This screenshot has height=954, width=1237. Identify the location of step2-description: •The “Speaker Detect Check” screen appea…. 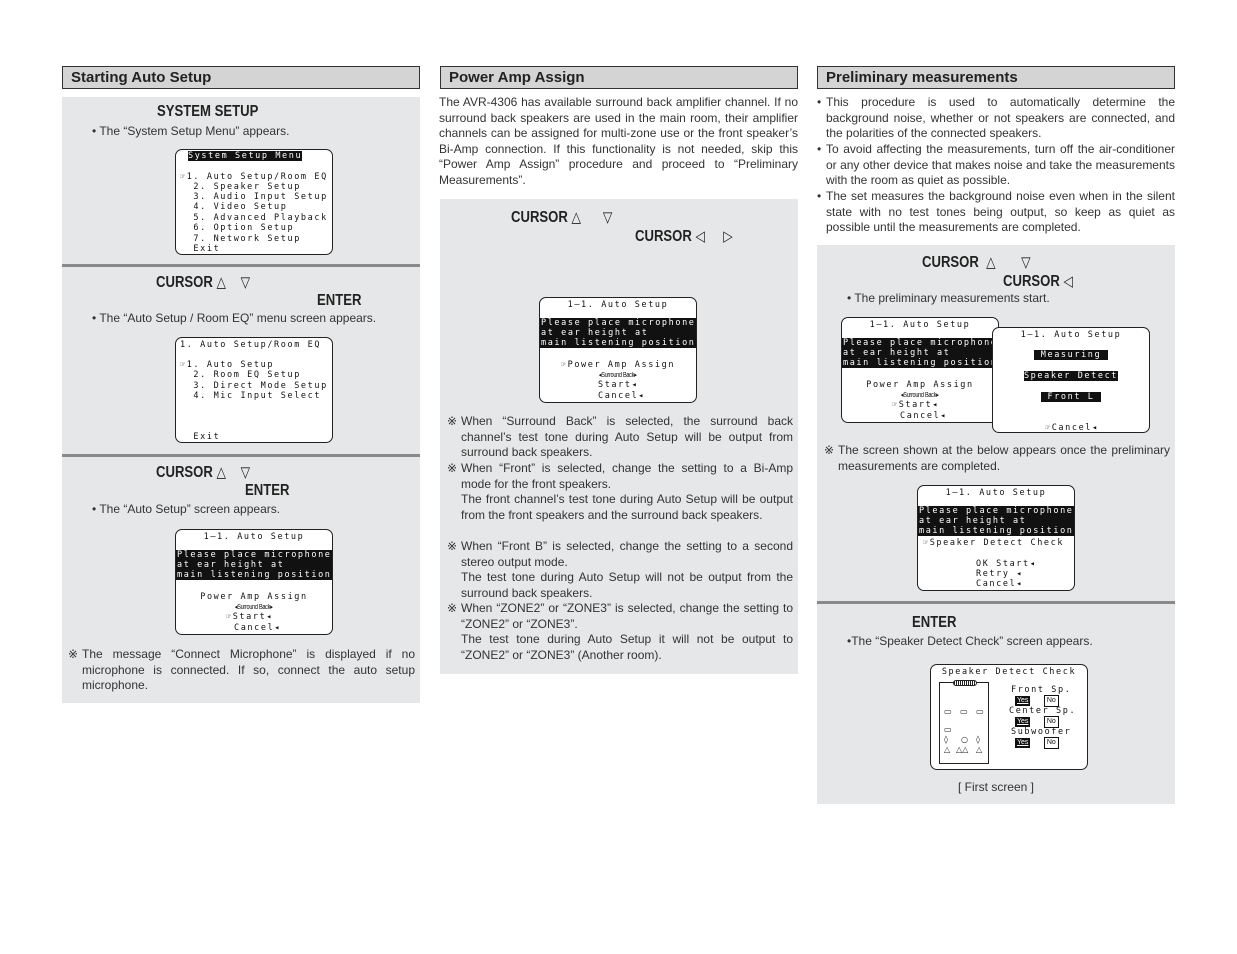
(970, 641).